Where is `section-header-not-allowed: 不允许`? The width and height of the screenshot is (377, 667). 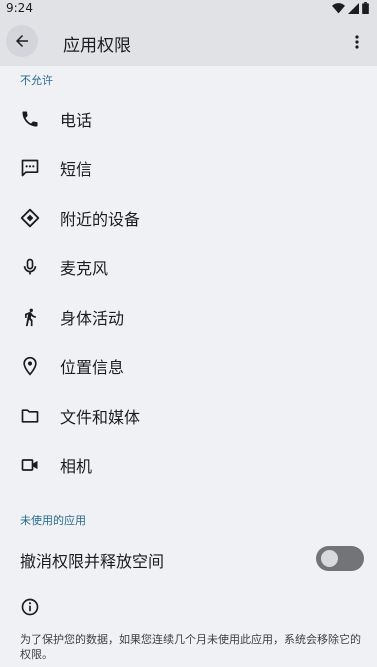 section-header-not-allowed: 不允许 is located at coordinates (36, 80).